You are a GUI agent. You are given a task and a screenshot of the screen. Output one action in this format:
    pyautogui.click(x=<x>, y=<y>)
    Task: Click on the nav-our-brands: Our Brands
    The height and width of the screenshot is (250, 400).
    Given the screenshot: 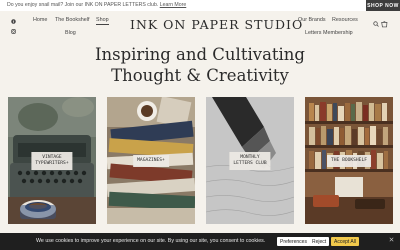 What is the action you would take?
    pyautogui.click(x=312, y=20)
    